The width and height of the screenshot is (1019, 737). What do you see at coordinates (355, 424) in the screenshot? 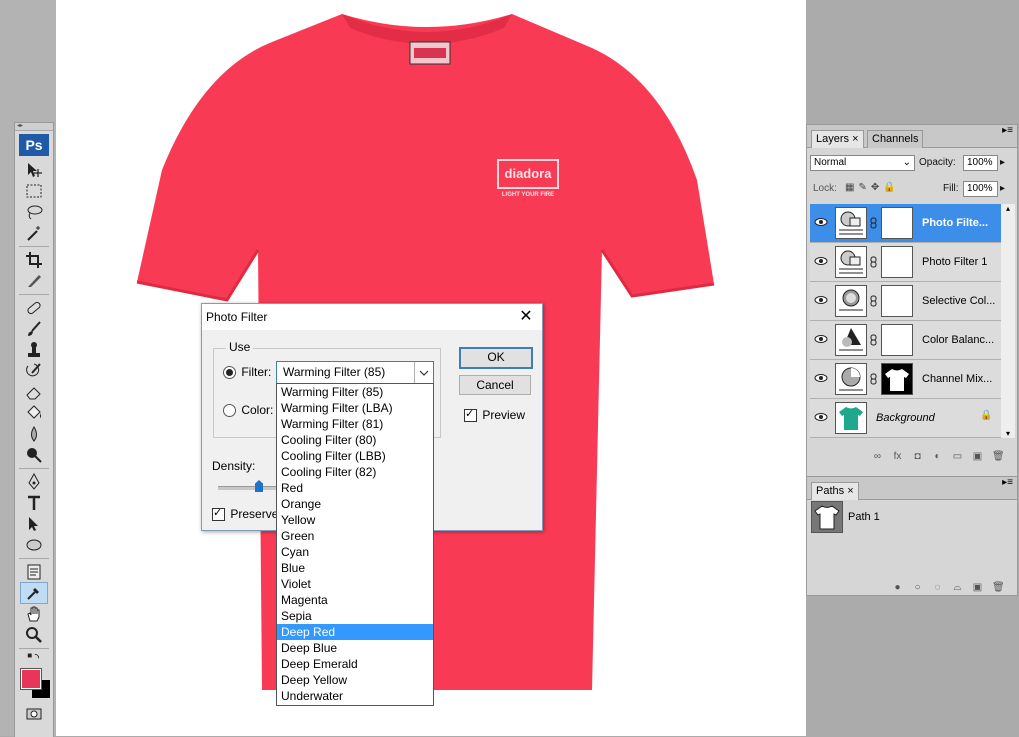
I see `filter-option: Warming Filter (81)` at bounding box center [355, 424].